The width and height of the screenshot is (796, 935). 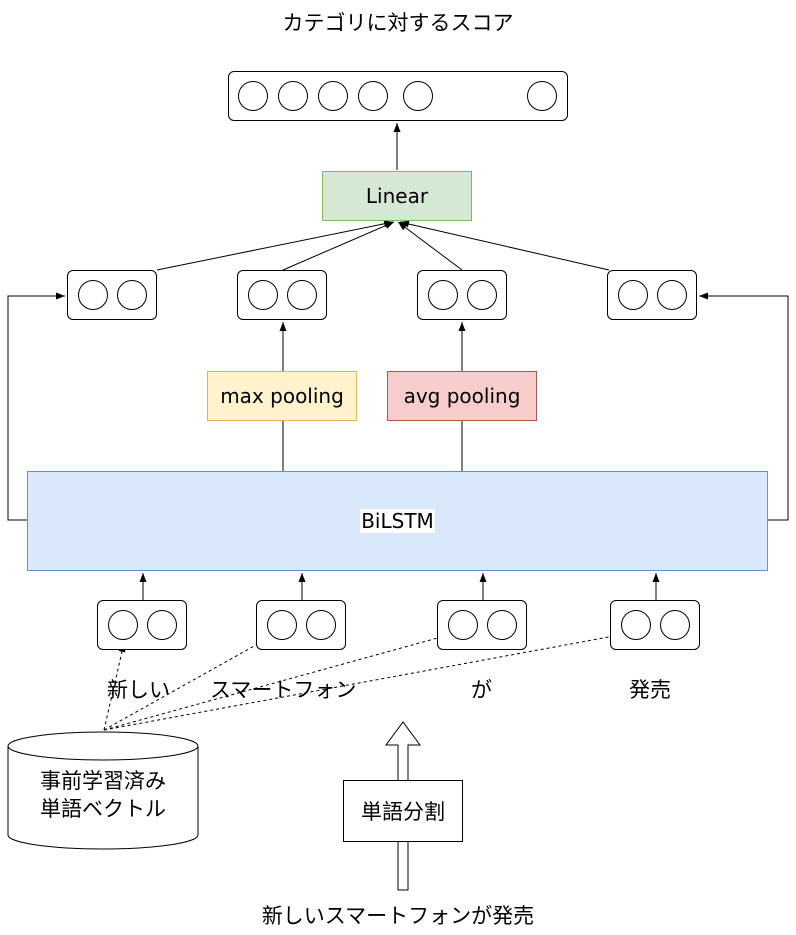 I want to click on pretrained-vectors-label: 事前学習済み 単語ベクトル, so click(x=103, y=795).